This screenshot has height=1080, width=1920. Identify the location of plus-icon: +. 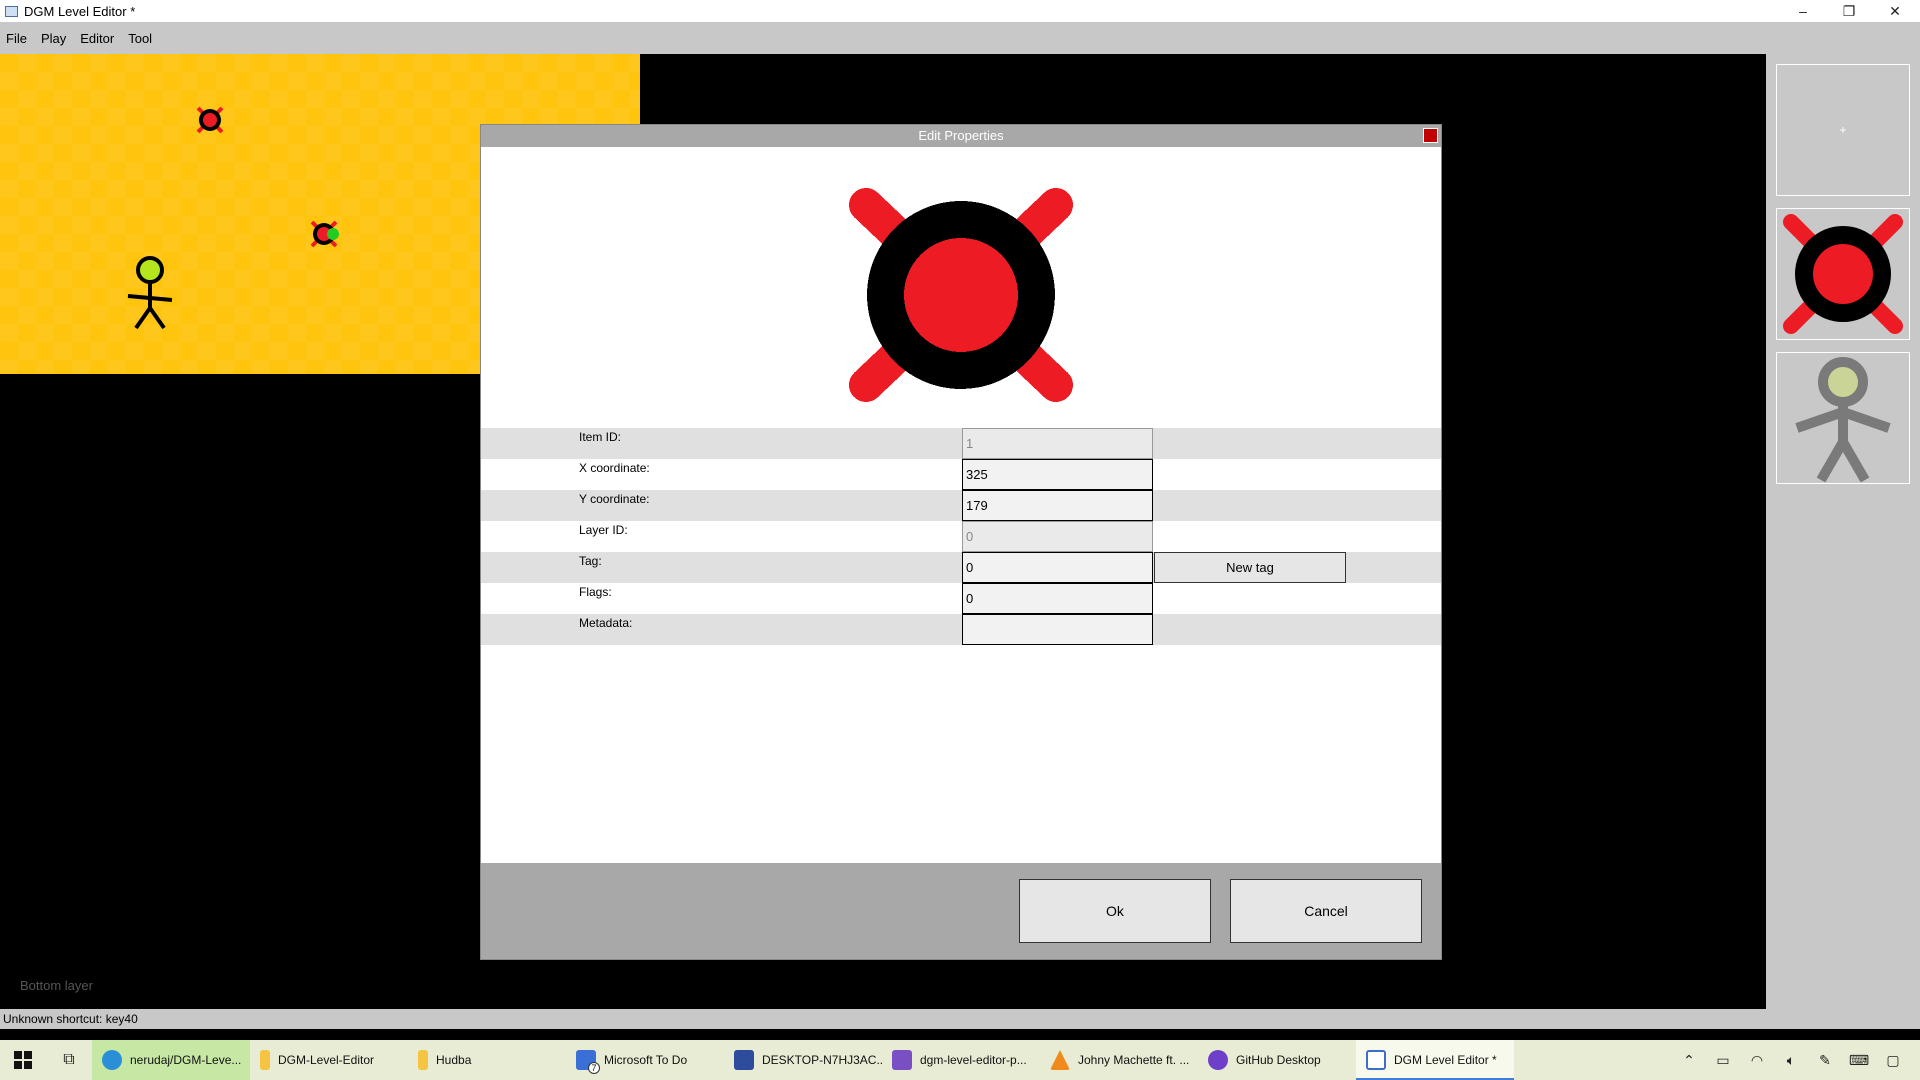
(1843, 130).